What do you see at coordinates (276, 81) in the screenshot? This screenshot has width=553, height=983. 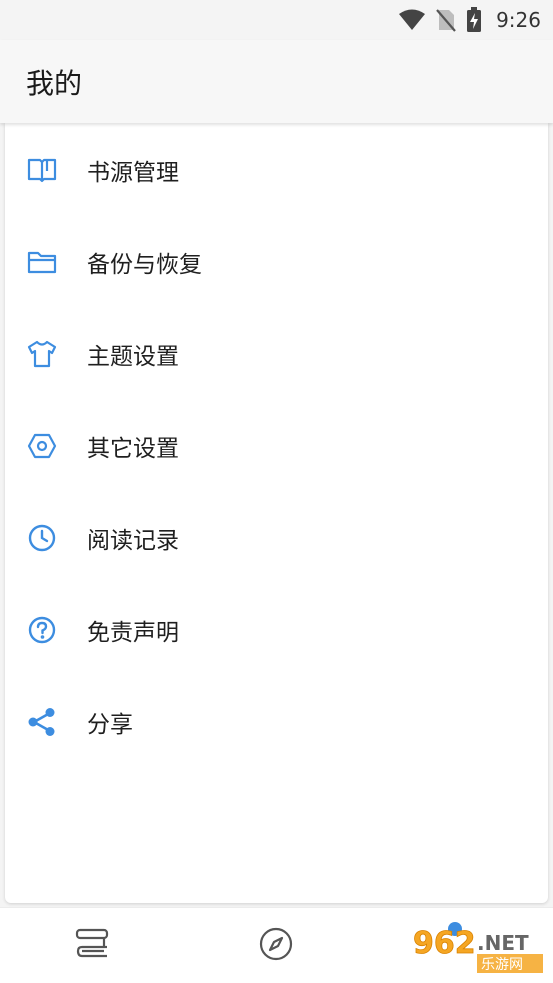 I see `app-bar: 我的` at bounding box center [276, 81].